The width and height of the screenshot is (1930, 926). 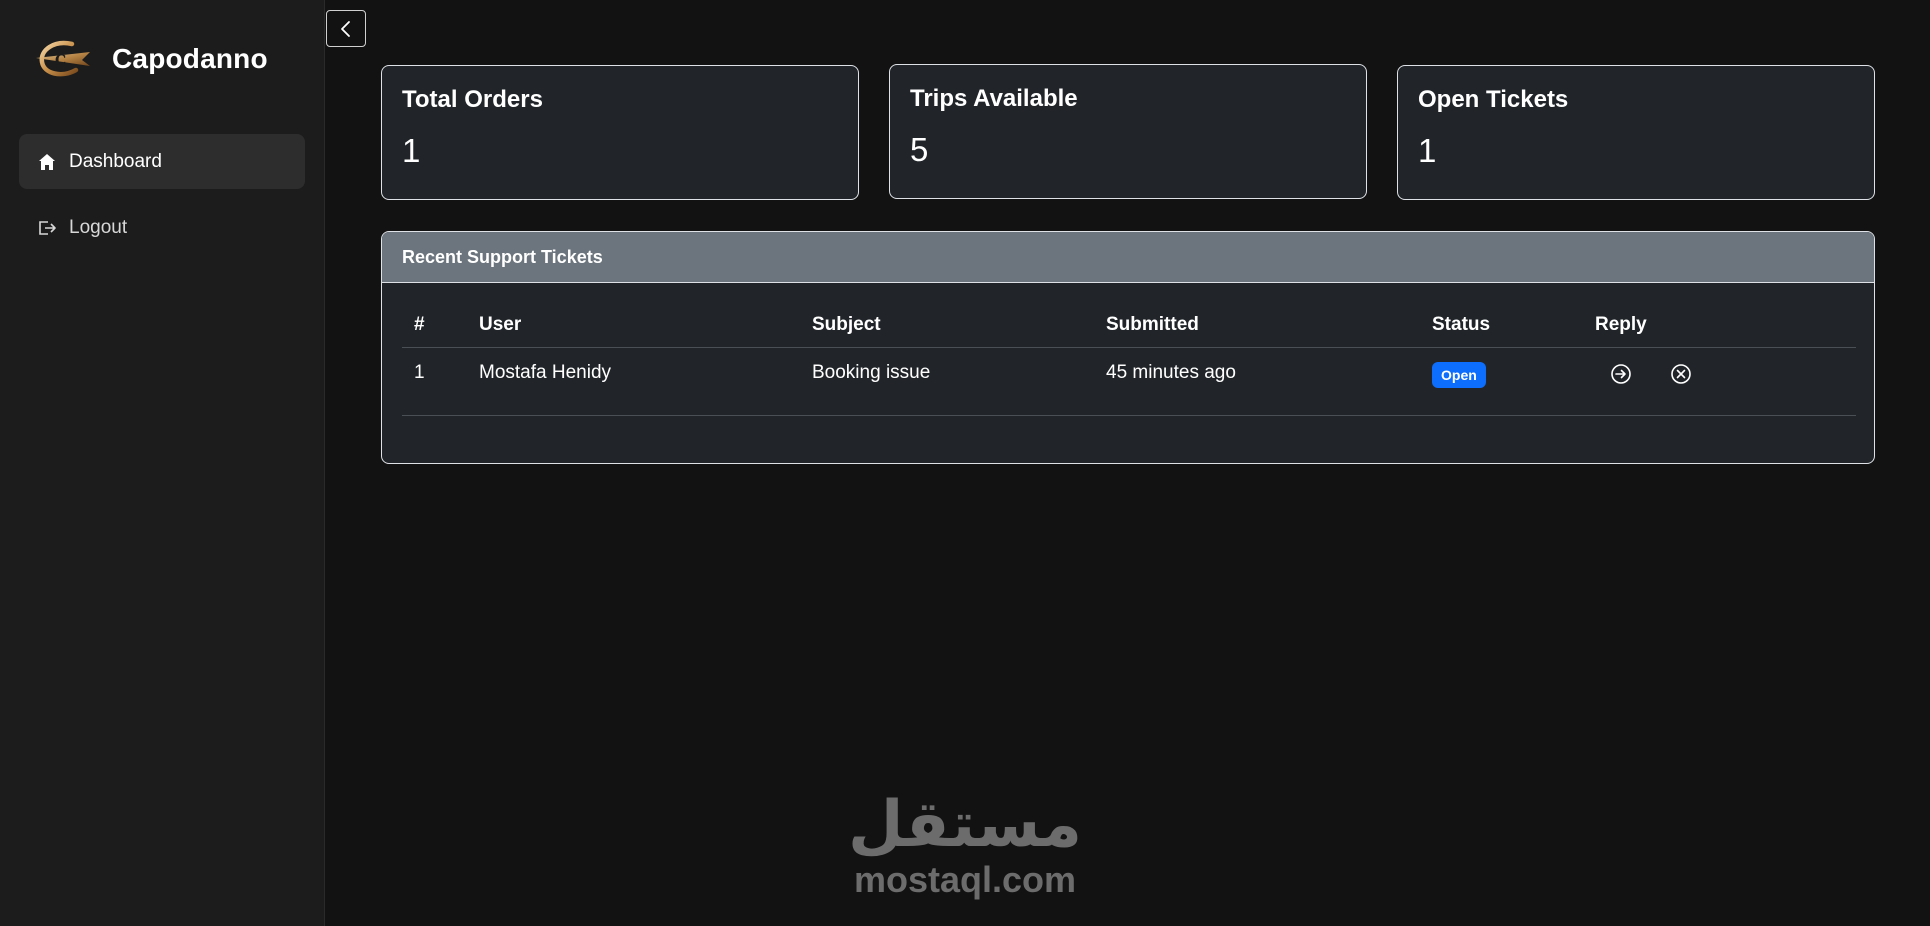 I want to click on stat-card-total-orders: Total Orders 1, so click(x=620, y=132).